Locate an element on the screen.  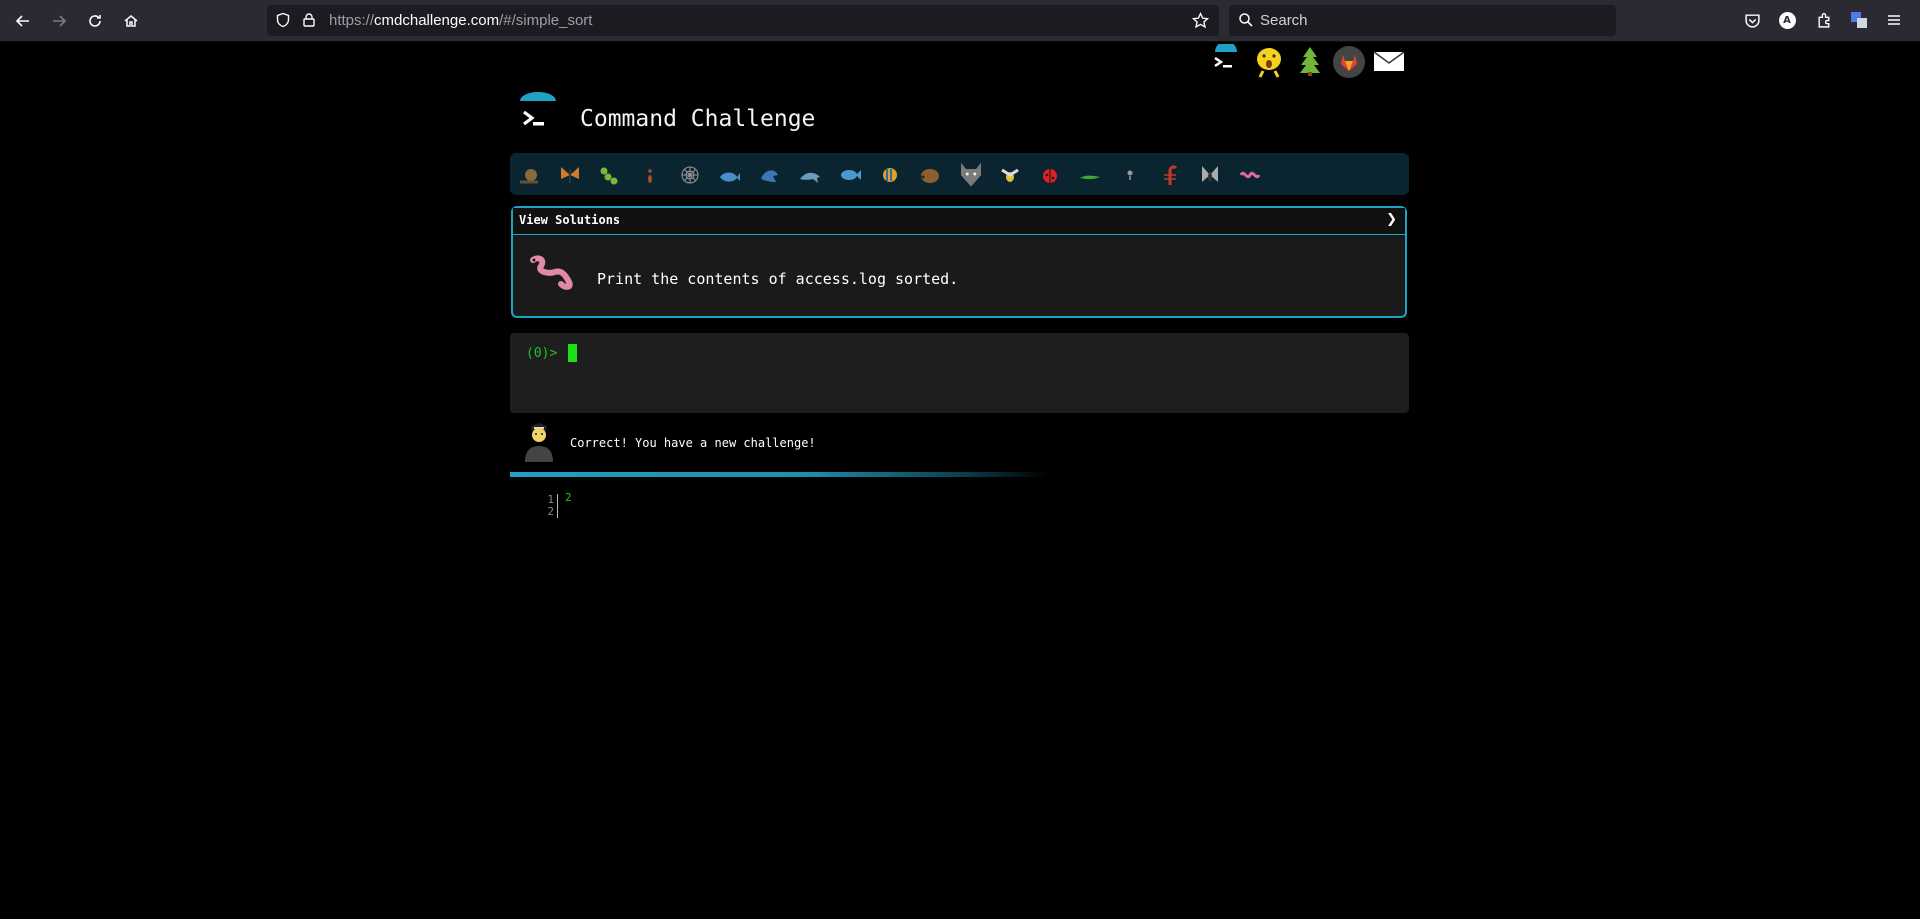
page-title: Command Challenge is located at coordinates (698, 119).